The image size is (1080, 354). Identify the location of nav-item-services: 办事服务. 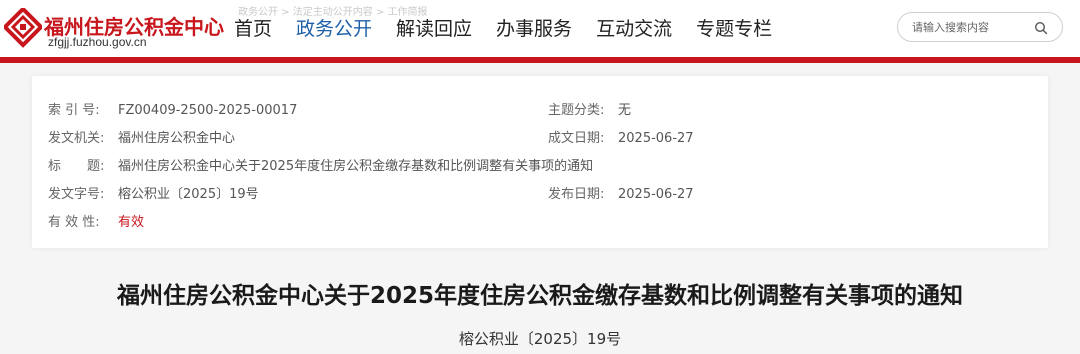
(534, 27).